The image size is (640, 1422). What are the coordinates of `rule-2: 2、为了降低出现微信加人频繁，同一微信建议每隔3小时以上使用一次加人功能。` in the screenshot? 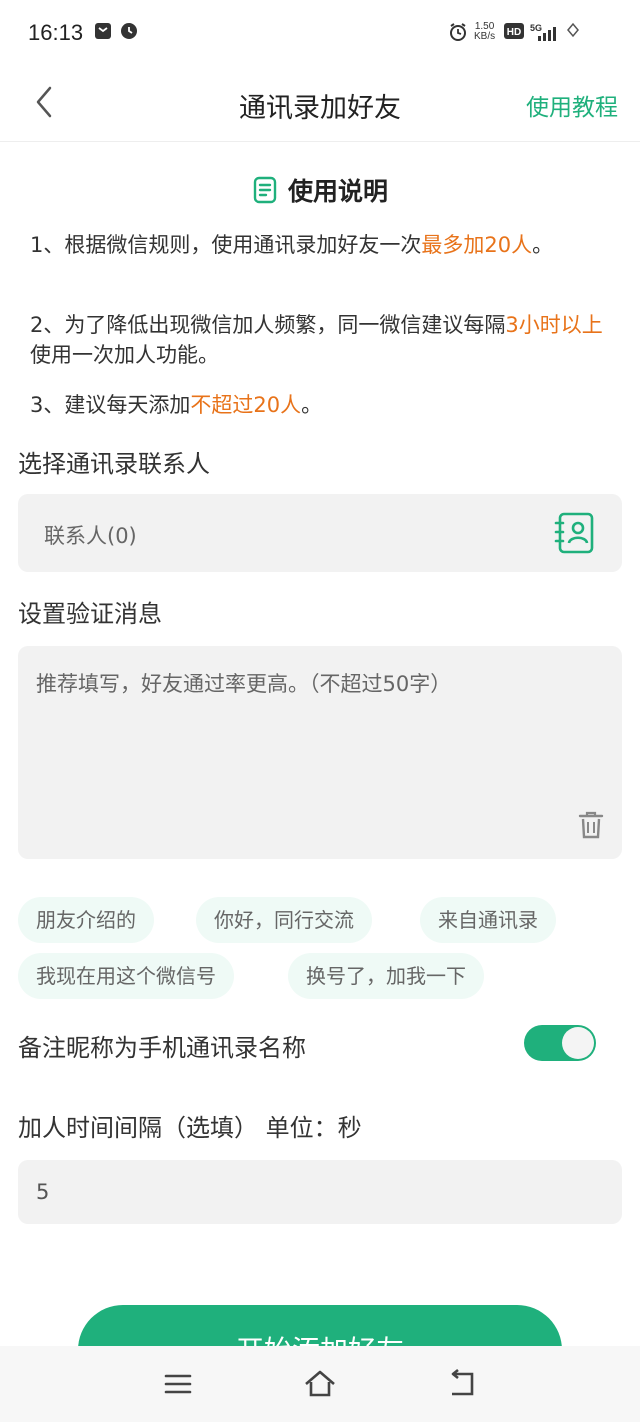 It's located at (322, 340).